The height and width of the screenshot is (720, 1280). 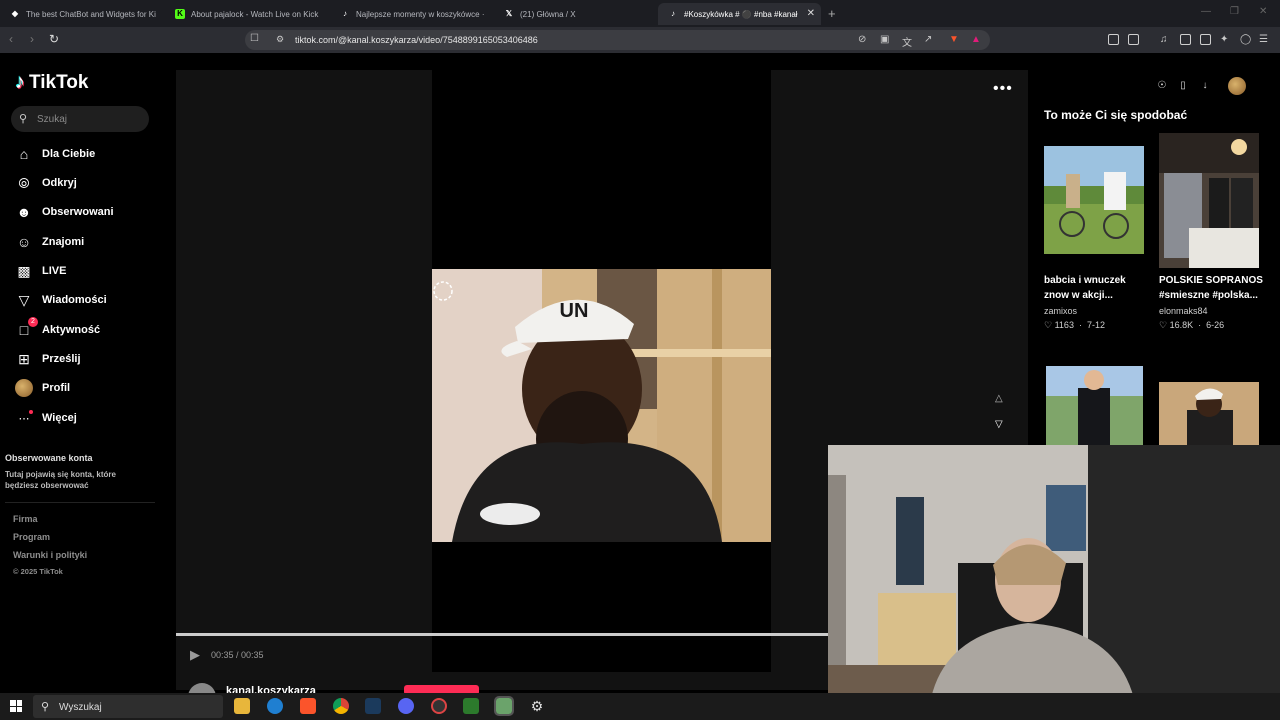 What do you see at coordinates (862, 39) in the screenshot?
I see `tracking-off-icon: ⊘` at bounding box center [862, 39].